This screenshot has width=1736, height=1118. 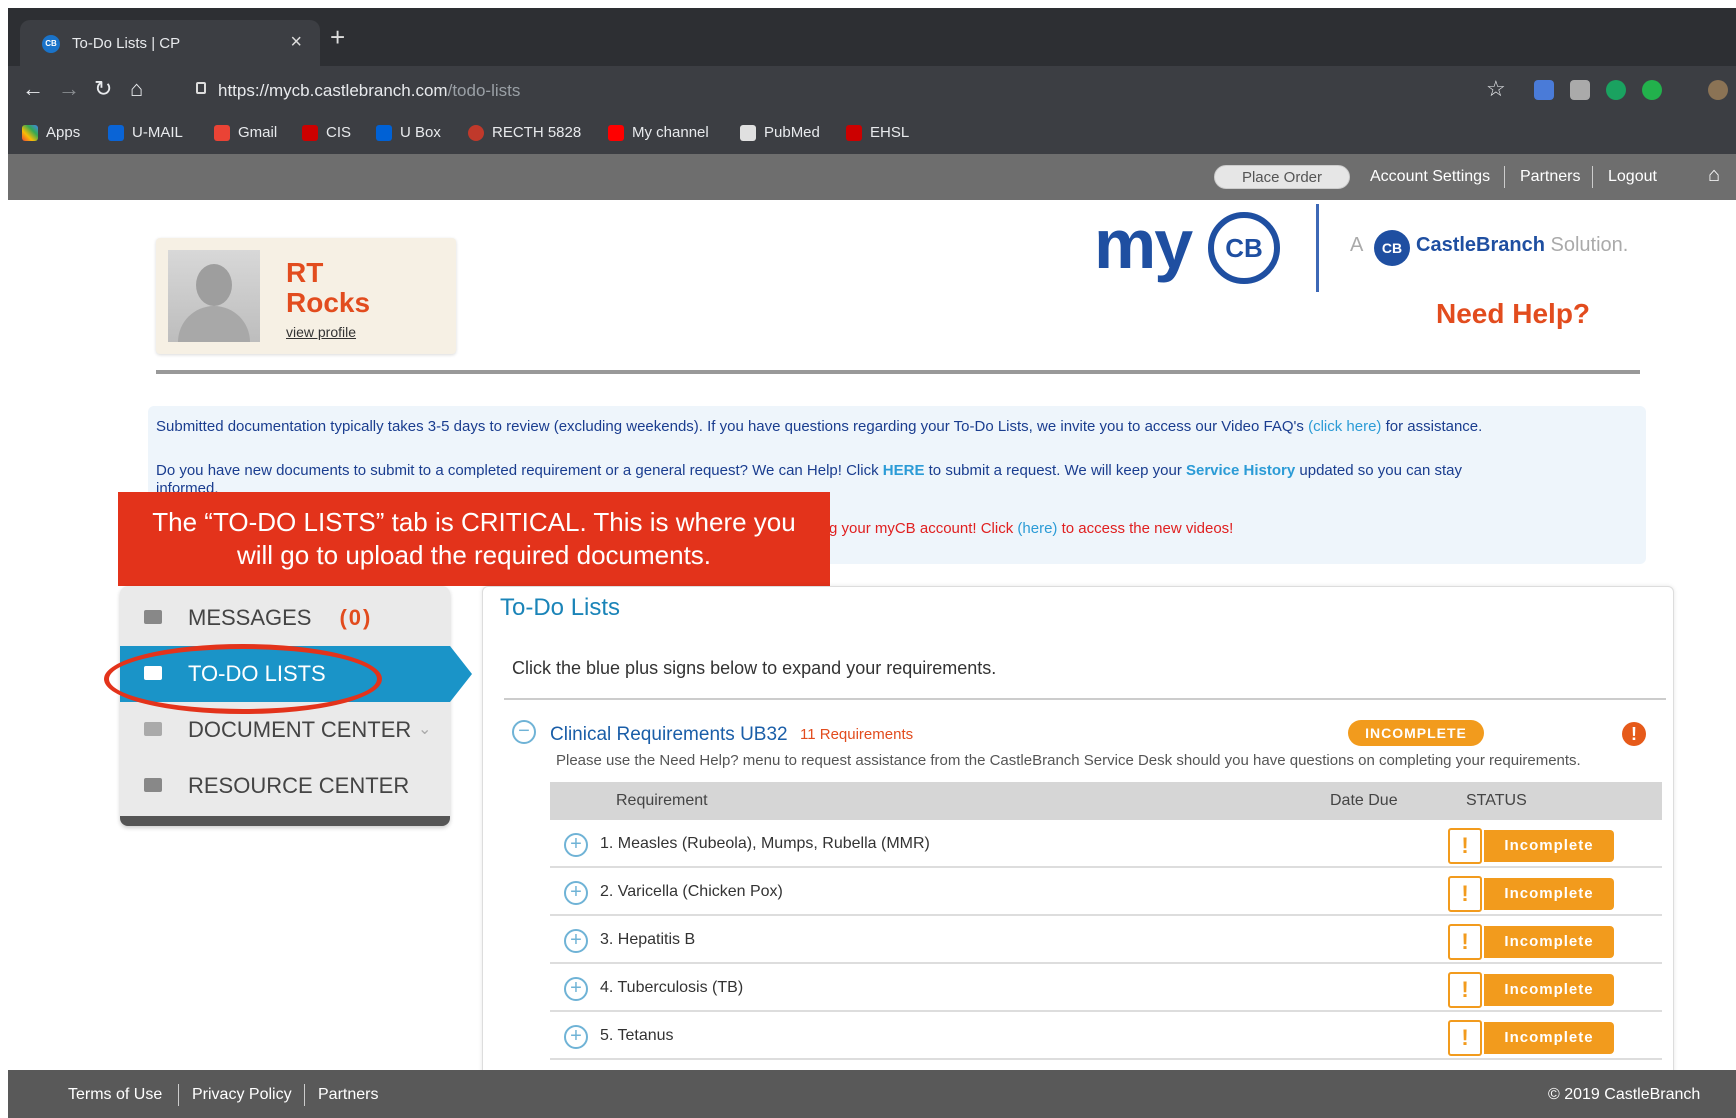 I want to click on box-icon, so click(x=384, y=132).